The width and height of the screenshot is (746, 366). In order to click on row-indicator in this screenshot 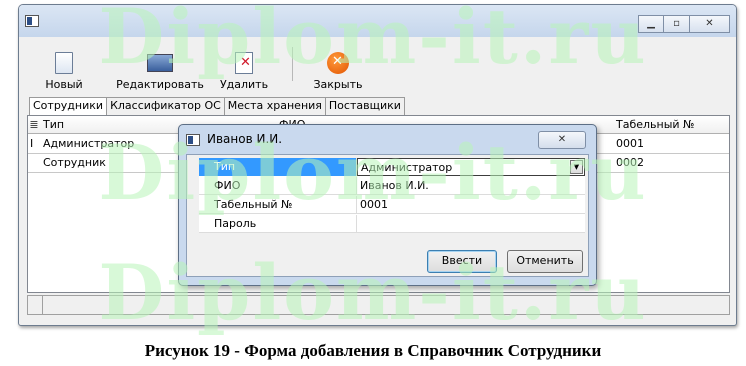, I will do `click(34, 163)`.